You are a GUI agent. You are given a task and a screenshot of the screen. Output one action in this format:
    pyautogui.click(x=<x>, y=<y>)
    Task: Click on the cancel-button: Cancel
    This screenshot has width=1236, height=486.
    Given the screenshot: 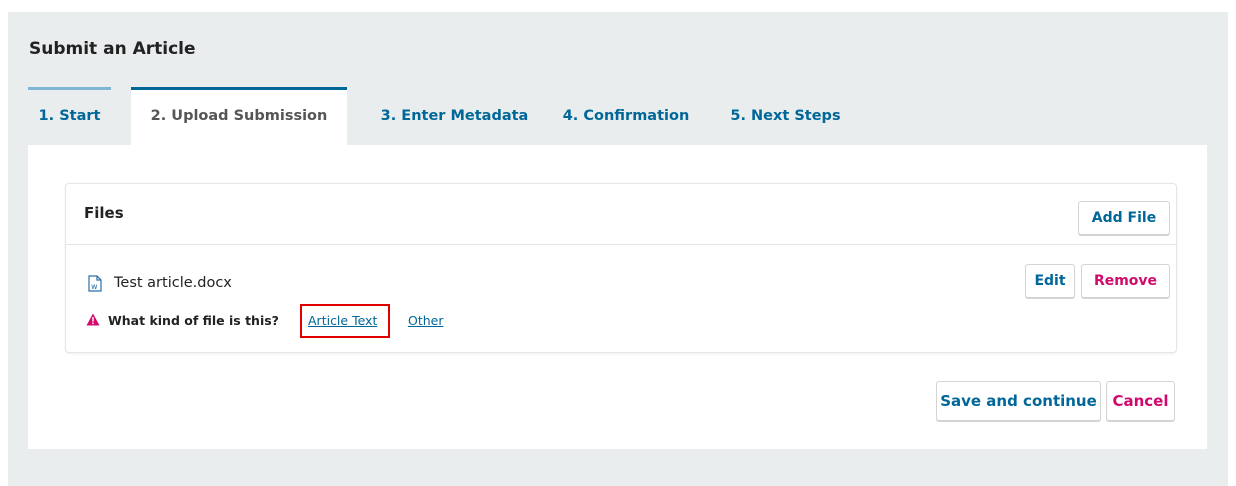 What is the action you would take?
    pyautogui.click(x=1140, y=401)
    